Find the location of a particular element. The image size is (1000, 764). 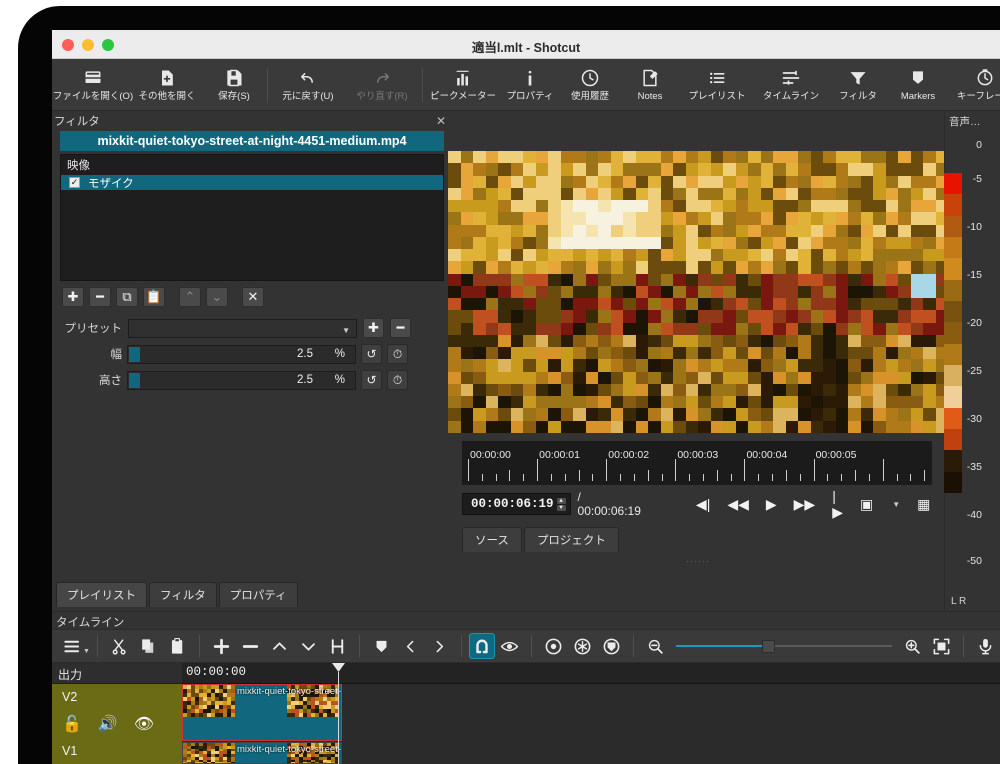

timeline-zoom-slider is located at coordinates (783, 646).